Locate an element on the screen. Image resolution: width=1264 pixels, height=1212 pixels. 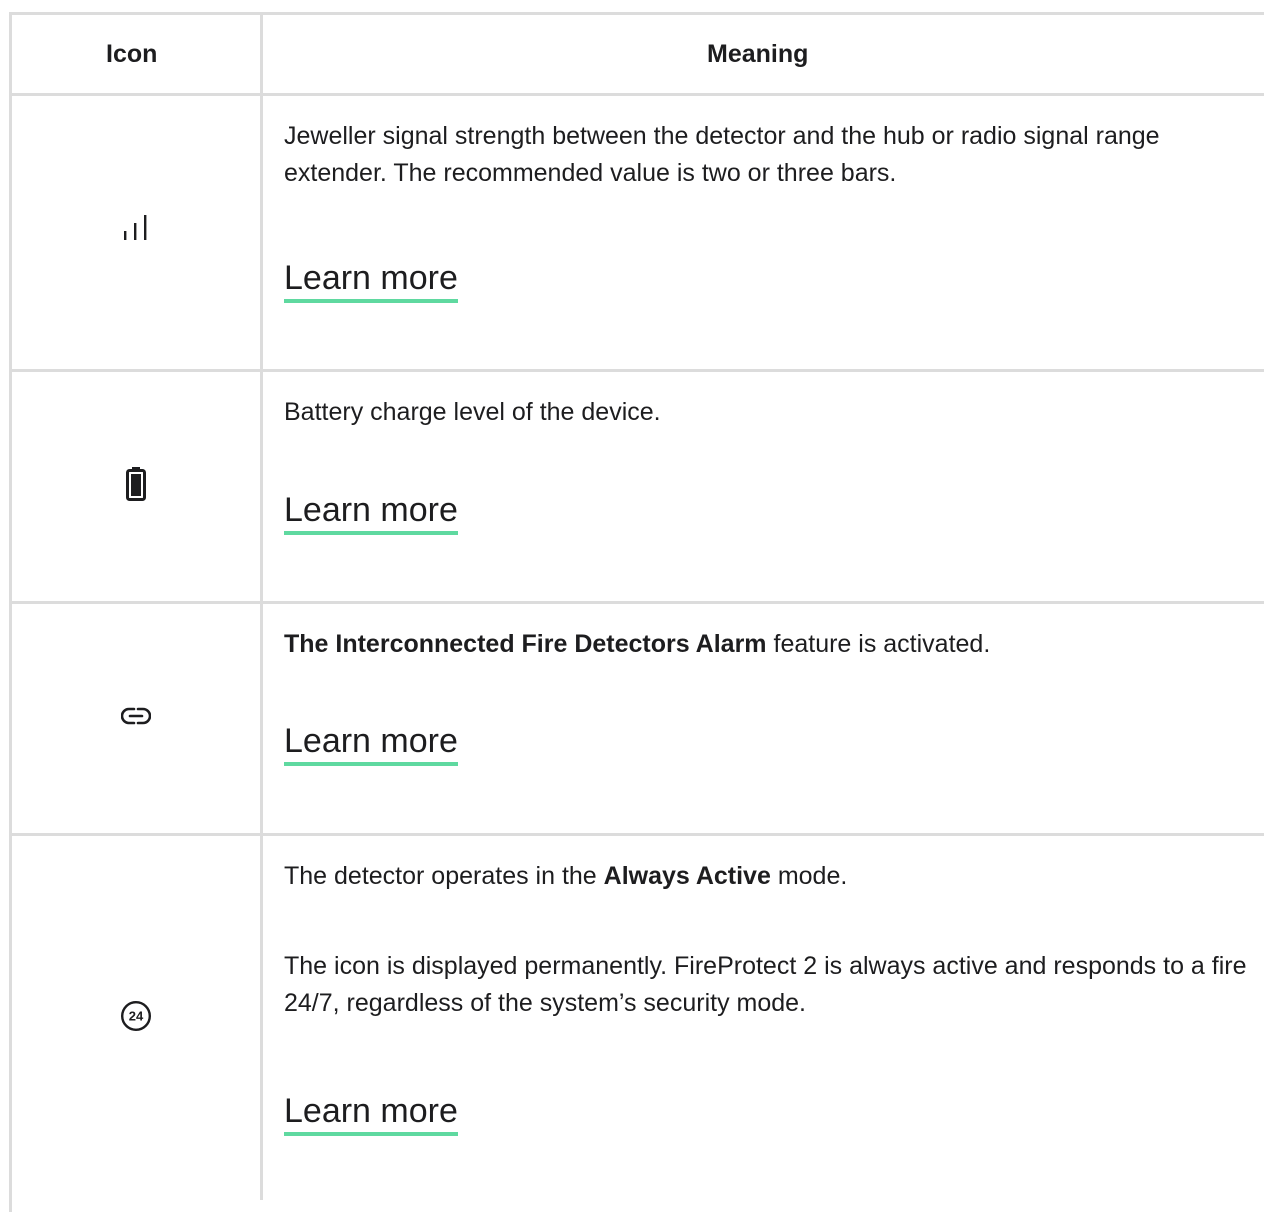
link-icon is located at coordinates (136, 718).